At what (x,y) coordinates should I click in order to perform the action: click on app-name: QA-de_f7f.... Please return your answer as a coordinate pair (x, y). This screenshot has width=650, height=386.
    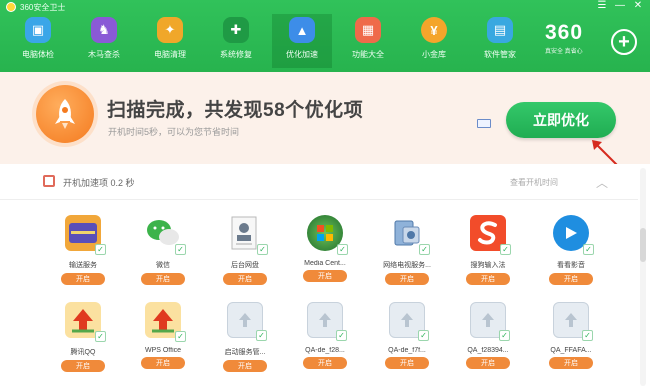
    Looking at the image, I should click on (407, 350).